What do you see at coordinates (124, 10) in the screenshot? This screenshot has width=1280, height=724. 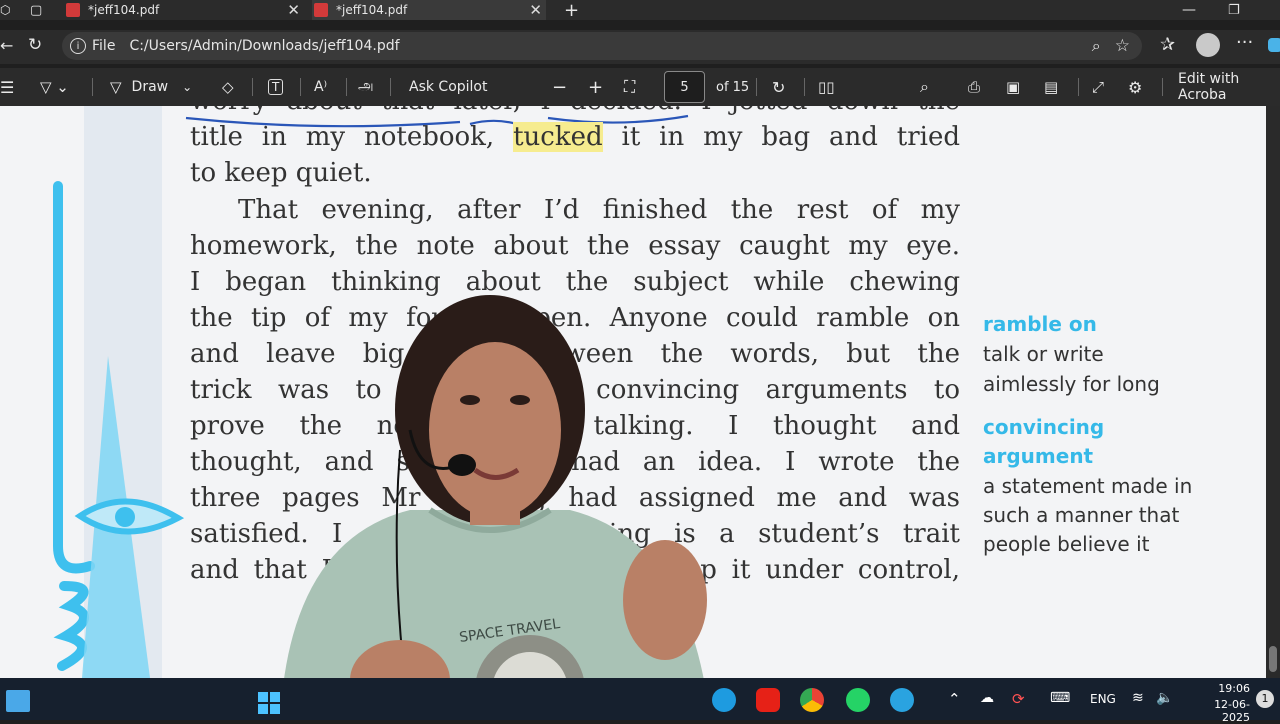 I see `tab-1-title: *jeff104.pdf` at bounding box center [124, 10].